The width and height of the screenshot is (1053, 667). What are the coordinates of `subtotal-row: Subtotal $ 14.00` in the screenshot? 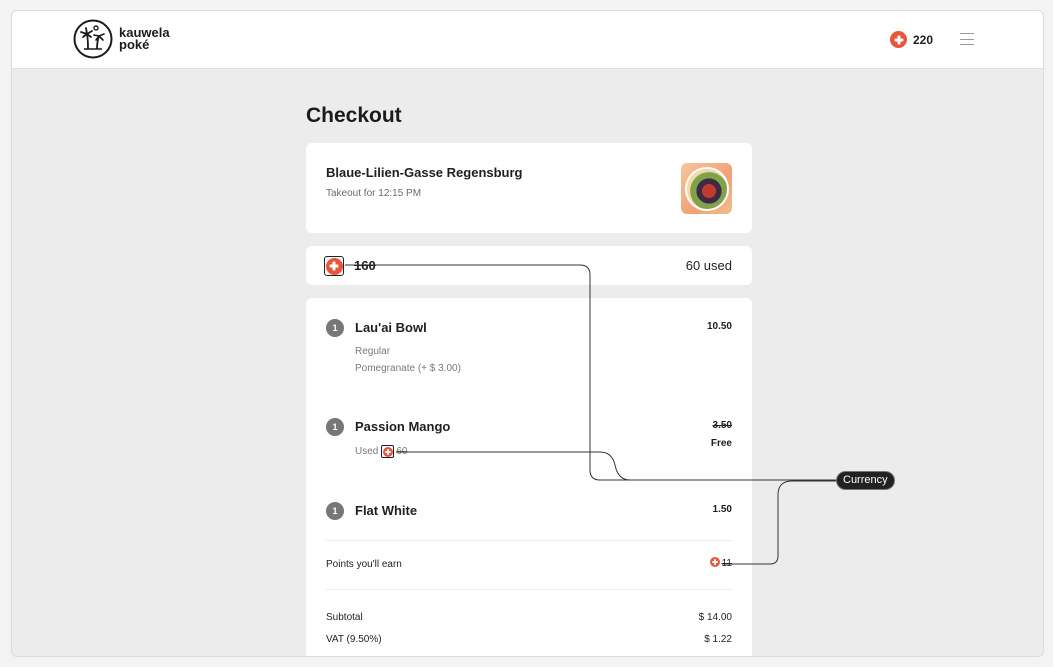 It's located at (529, 617).